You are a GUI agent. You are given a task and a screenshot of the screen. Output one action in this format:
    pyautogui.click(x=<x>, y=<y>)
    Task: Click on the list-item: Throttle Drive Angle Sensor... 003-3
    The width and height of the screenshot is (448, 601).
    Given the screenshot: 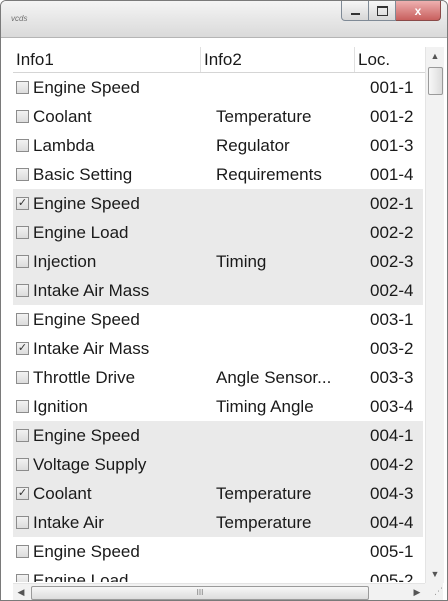 What is the action you would take?
    pyautogui.click(x=218, y=377)
    